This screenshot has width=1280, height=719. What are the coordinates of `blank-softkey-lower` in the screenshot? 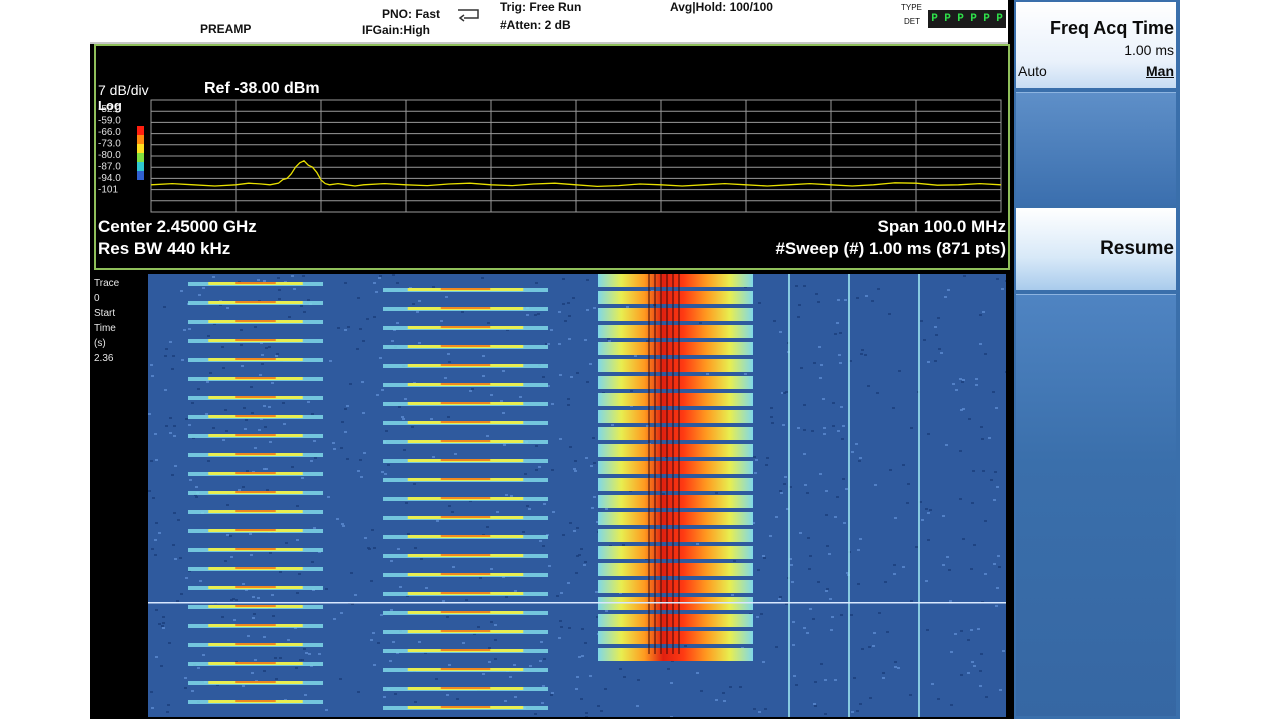 It's located at (1096, 505).